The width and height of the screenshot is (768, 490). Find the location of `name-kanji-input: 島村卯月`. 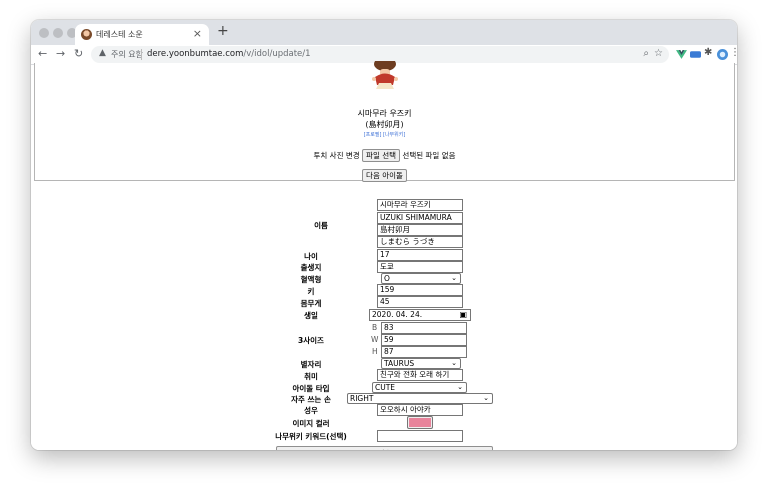

name-kanji-input: 島村卯月 is located at coordinates (420, 230).